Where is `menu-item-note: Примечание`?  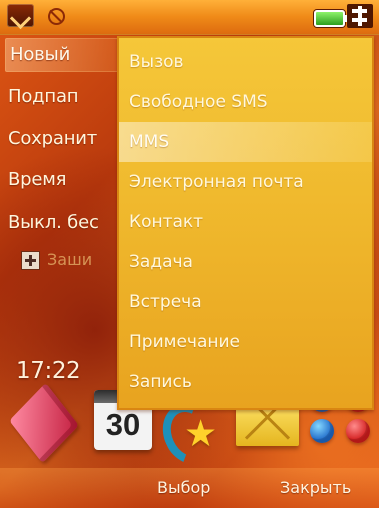
menu-item-note: Примечание is located at coordinates (245, 342).